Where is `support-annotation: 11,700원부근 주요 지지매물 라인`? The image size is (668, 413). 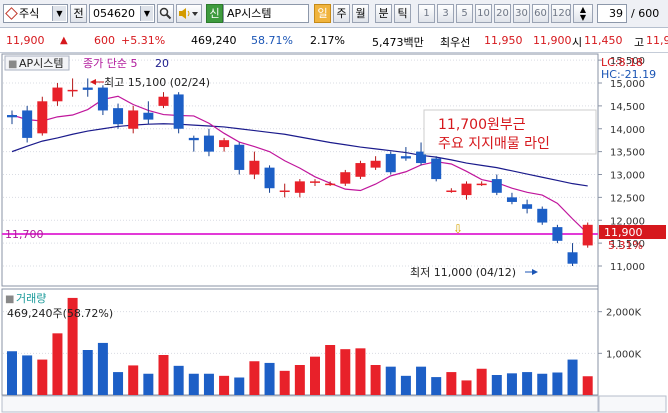 support-annotation: 11,700원부근 주요 지지매물 라인 is located at coordinates (510, 132).